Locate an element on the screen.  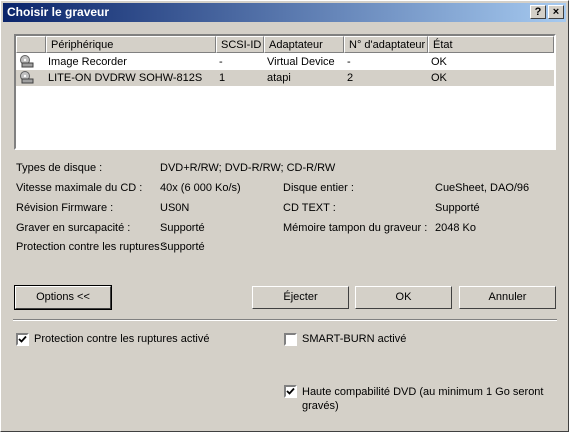
table-row: LITE-ON DVDRW SOHW-812S 1 atapi 2 OK is located at coordinates (285, 78).